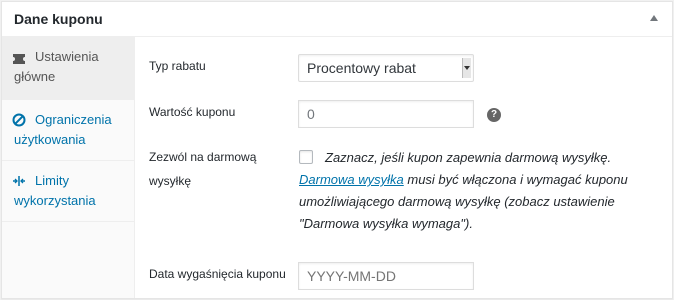 The image size is (674, 300). Describe the element at coordinates (68, 191) in the screenshot. I see `tab-usage-limits: Limity wykorzystania` at that location.